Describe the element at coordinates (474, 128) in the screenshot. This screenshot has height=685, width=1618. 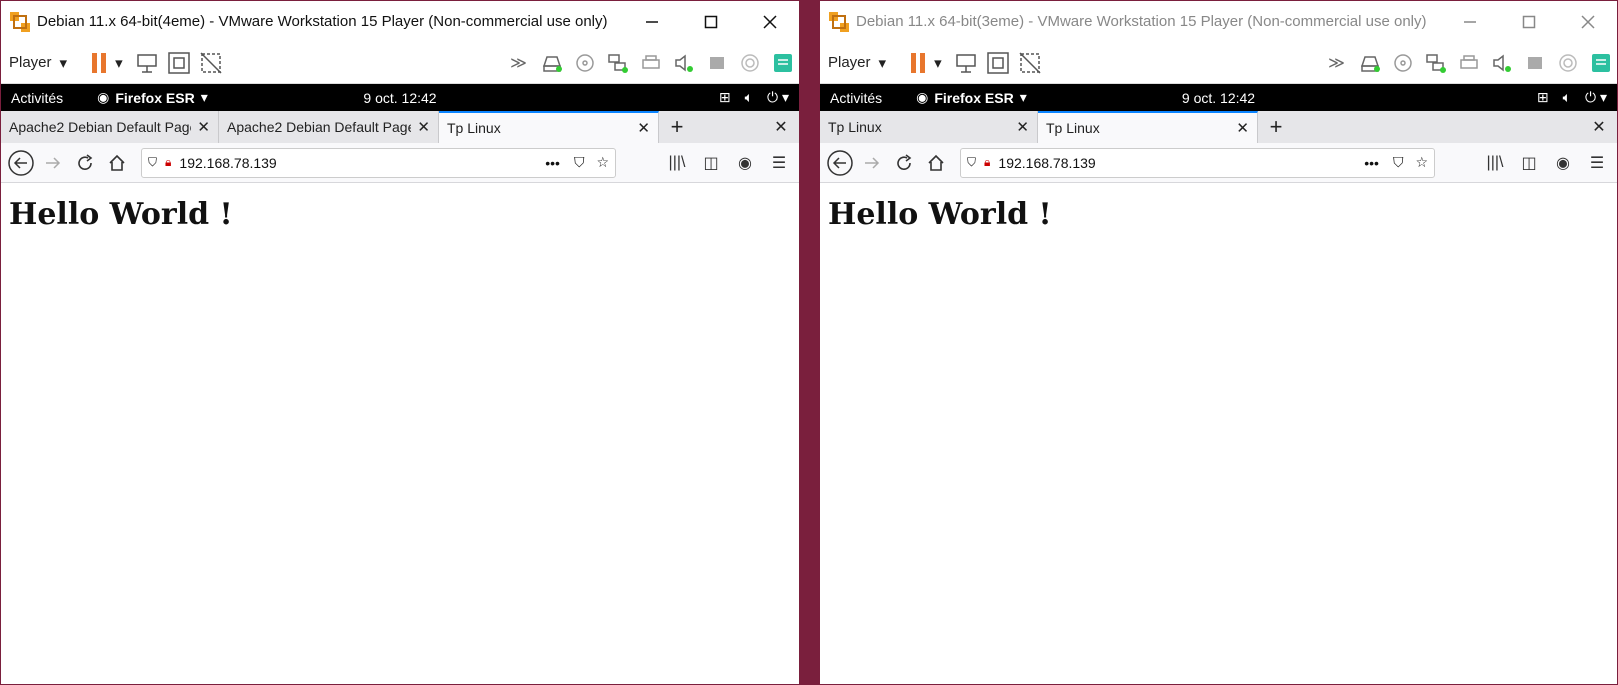
I see `tab-label: Tp Linux` at that location.